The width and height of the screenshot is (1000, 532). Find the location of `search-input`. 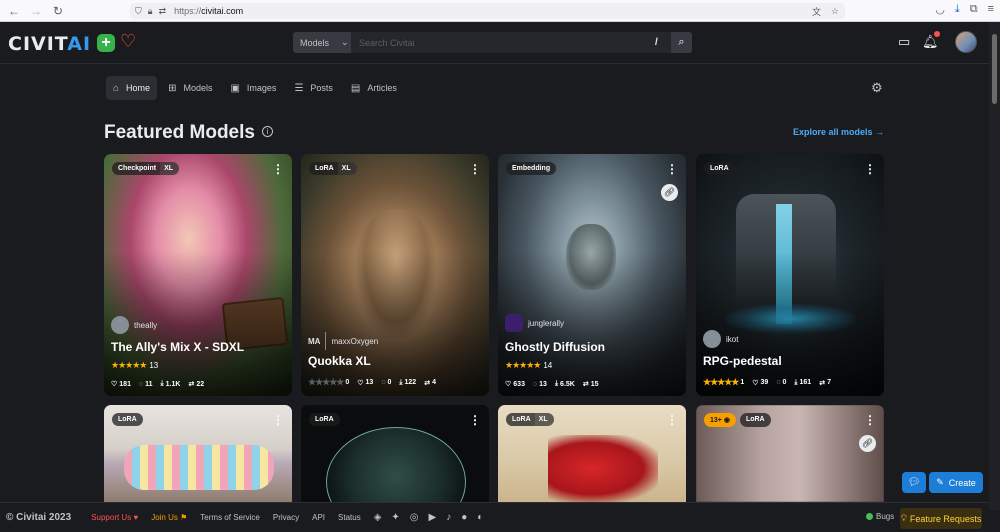

search-input is located at coordinates (511, 42).